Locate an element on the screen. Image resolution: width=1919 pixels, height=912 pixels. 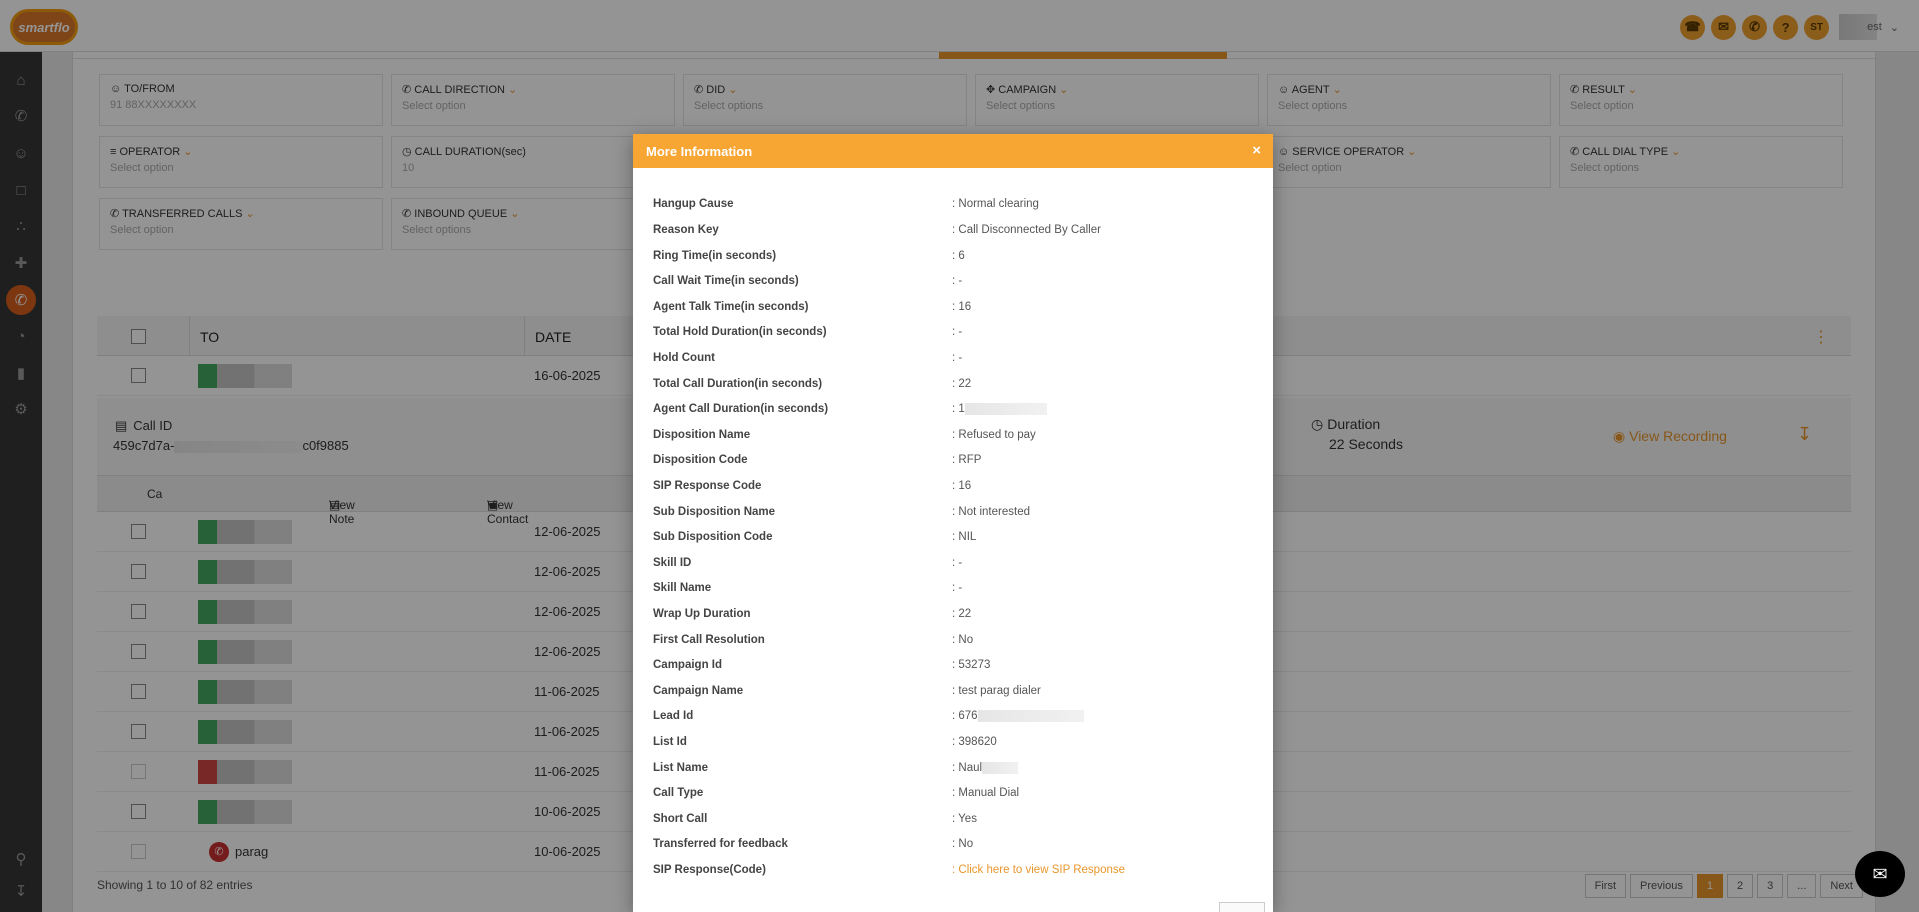
info-row: Campaign Id: 53273 is located at coordinates (822, 665).